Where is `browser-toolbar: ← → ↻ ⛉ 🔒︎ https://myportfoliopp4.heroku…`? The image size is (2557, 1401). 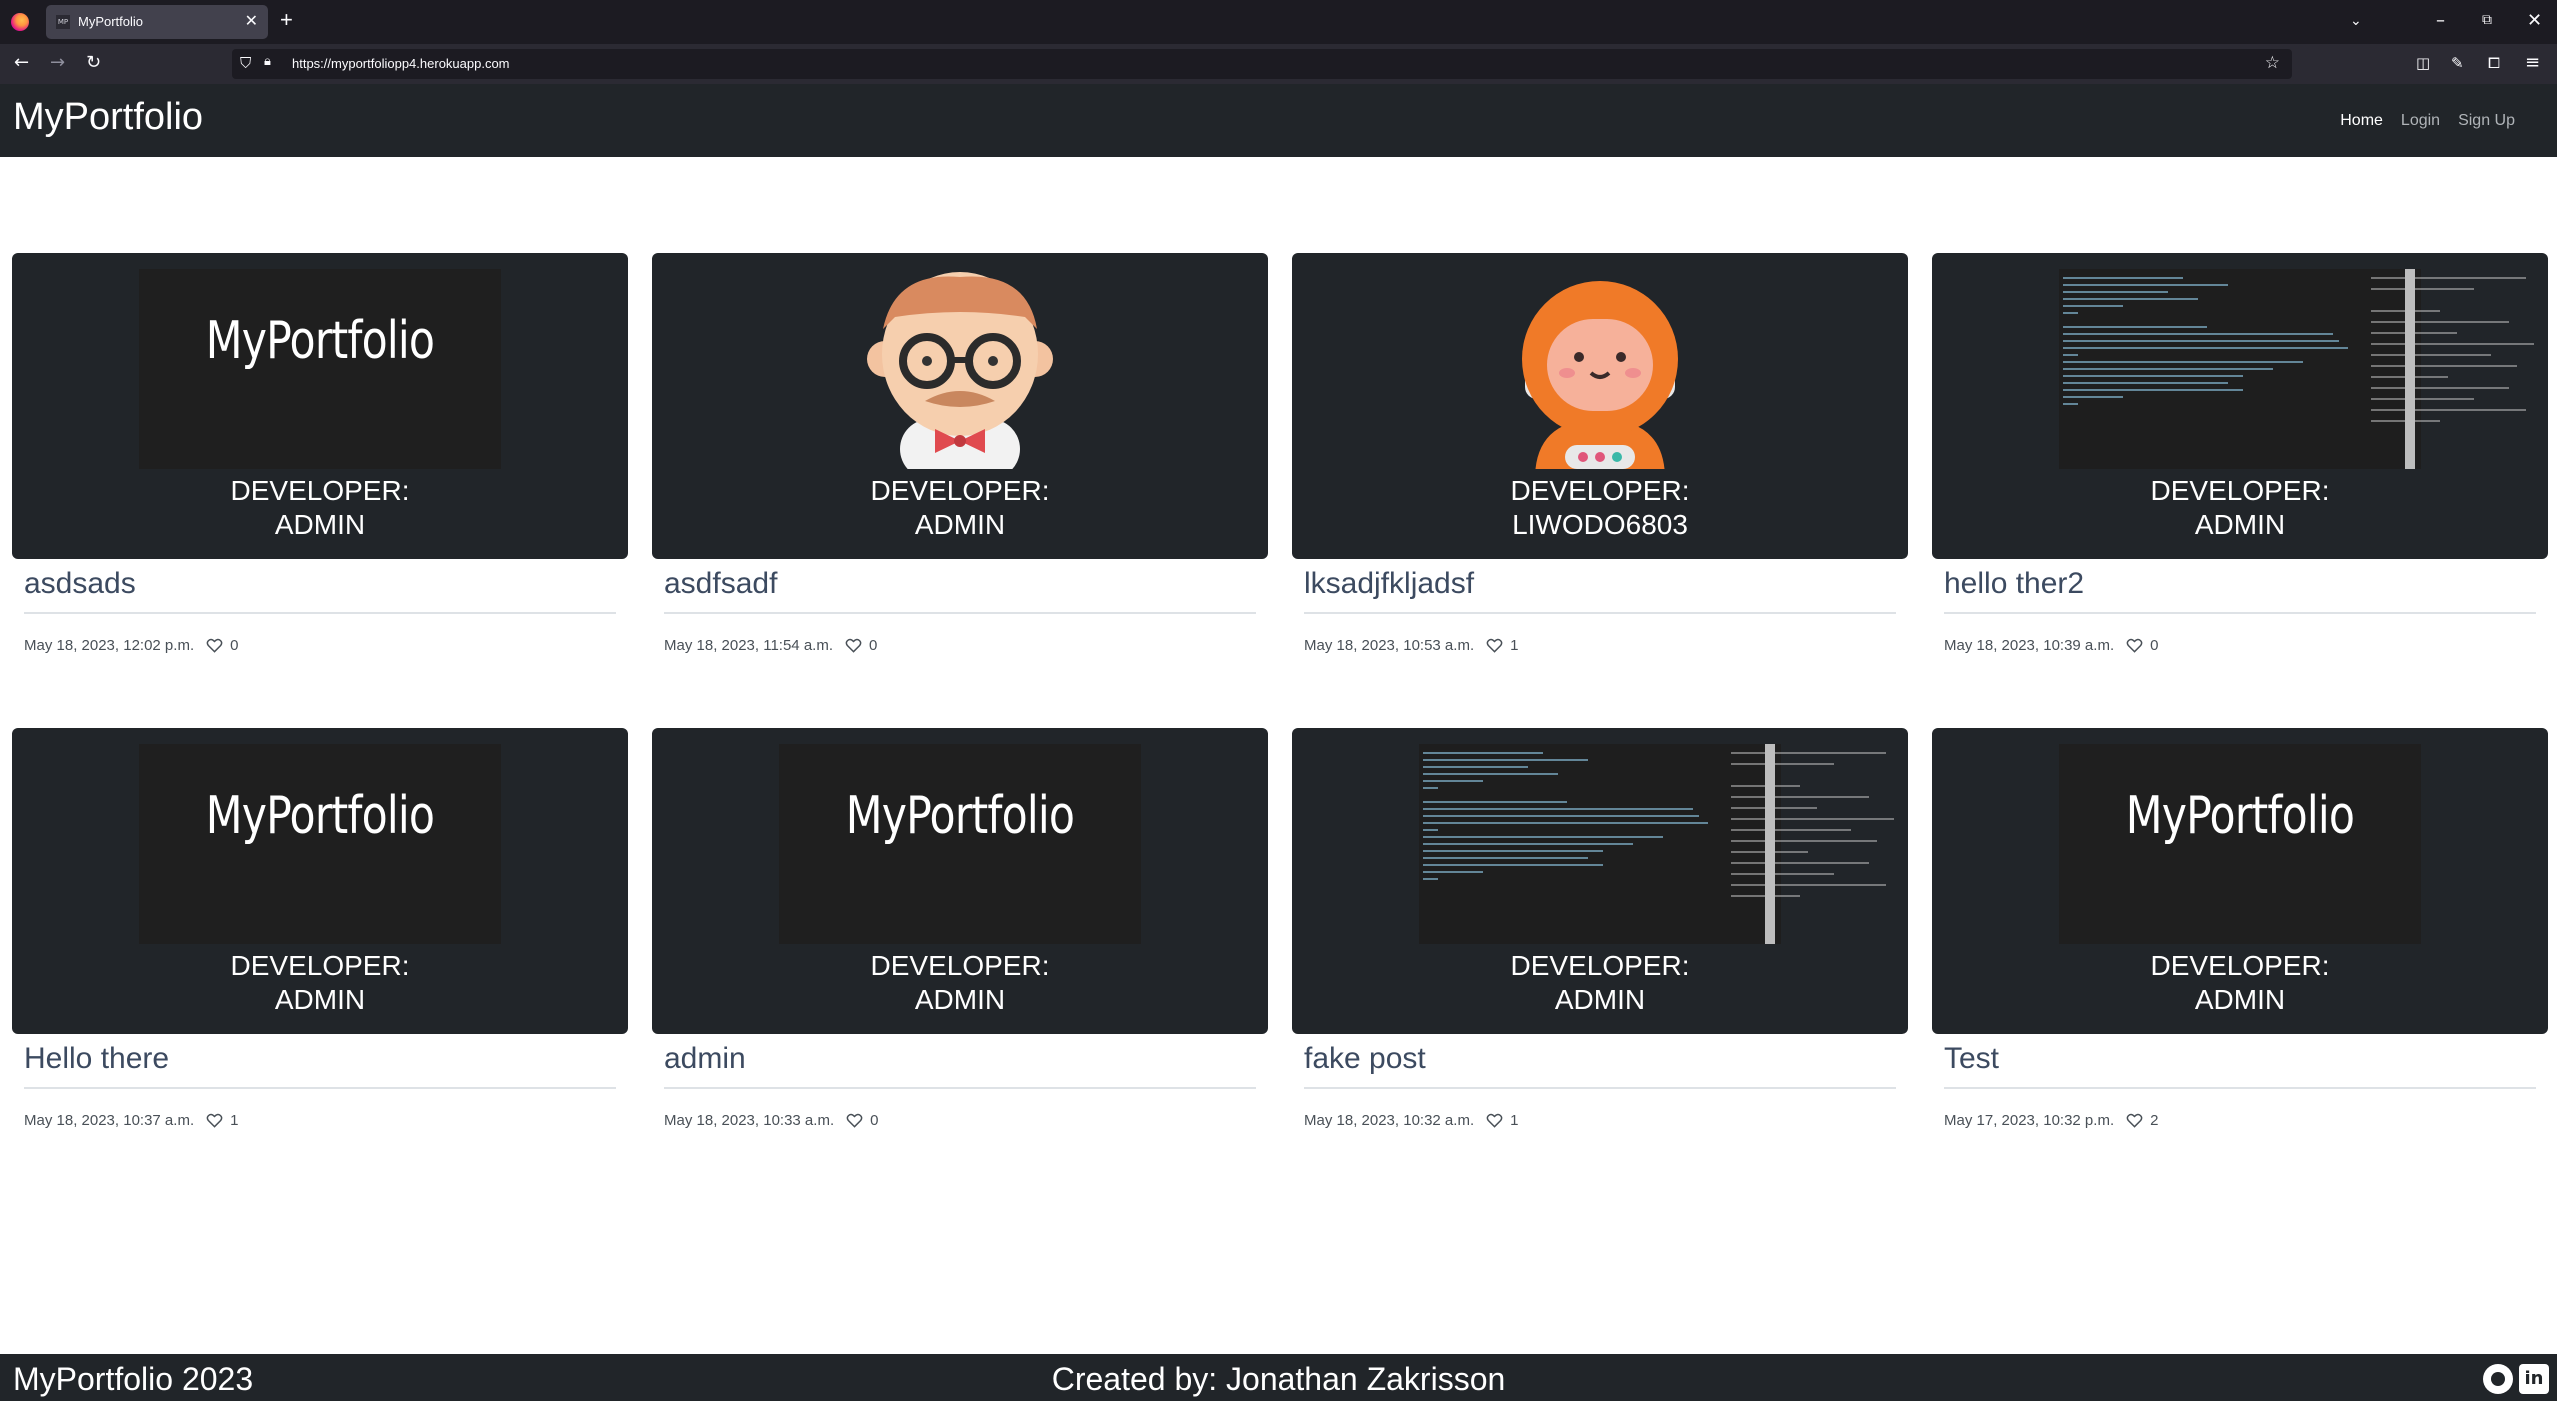
browser-toolbar: ← → ↻ ⛉ 🔒︎ https://myportfoliopp4.heroku… is located at coordinates (1278, 64).